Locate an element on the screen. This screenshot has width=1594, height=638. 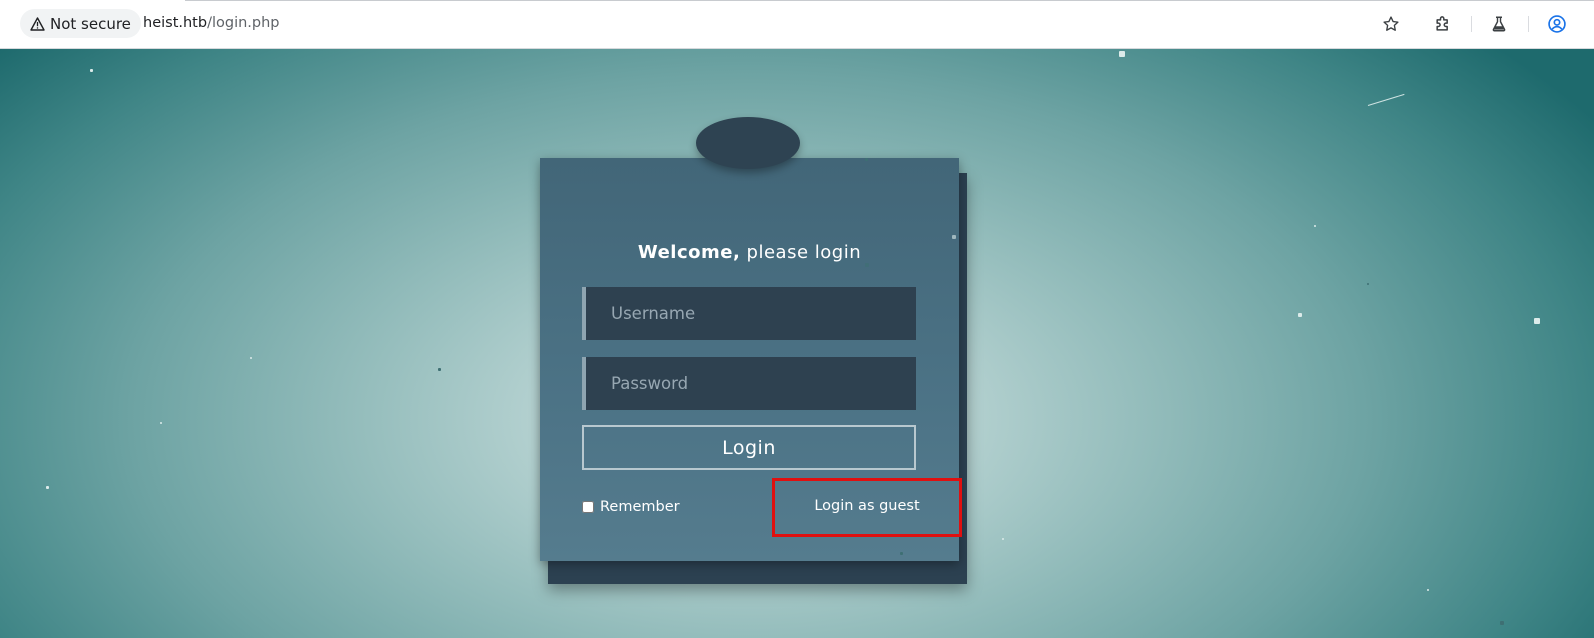
tab-strip-edge is located at coordinates (889, 0).